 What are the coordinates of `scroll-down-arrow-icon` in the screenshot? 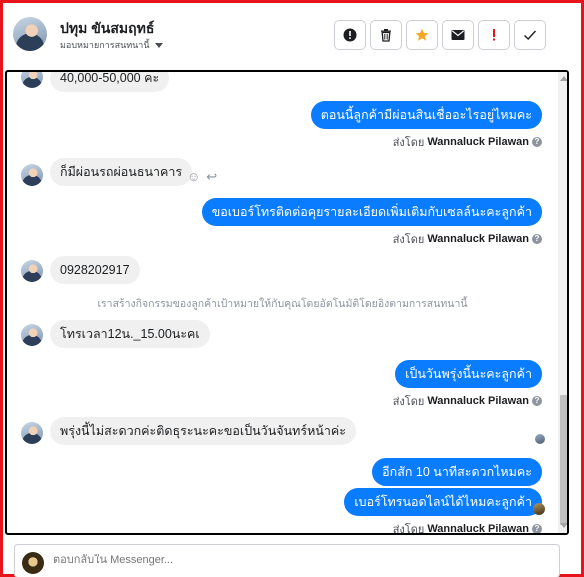 It's located at (563, 525).